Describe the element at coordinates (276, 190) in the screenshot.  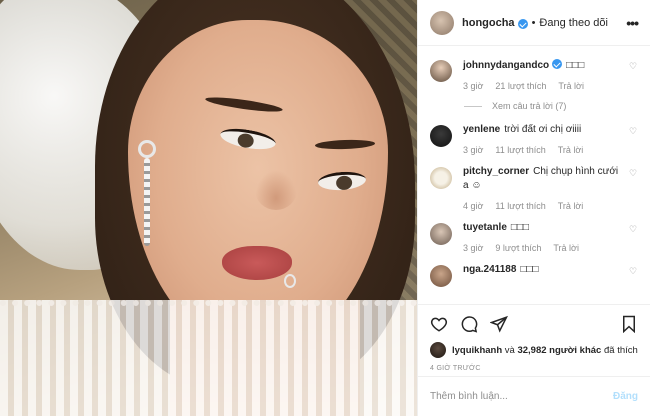
I see `nose` at that location.